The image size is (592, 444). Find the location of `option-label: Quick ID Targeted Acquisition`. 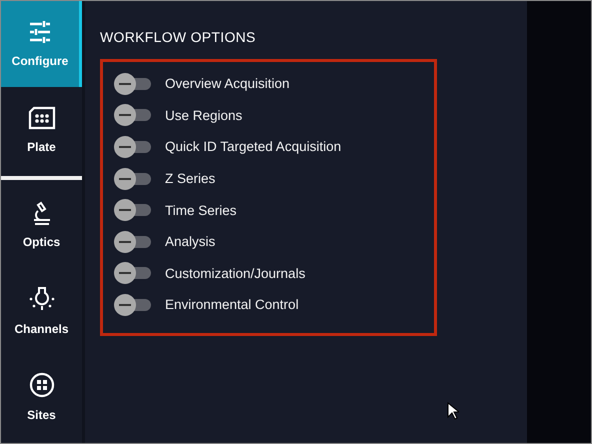

option-label: Quick ID Targeted Acquisition is located at coordinates (253, 146).